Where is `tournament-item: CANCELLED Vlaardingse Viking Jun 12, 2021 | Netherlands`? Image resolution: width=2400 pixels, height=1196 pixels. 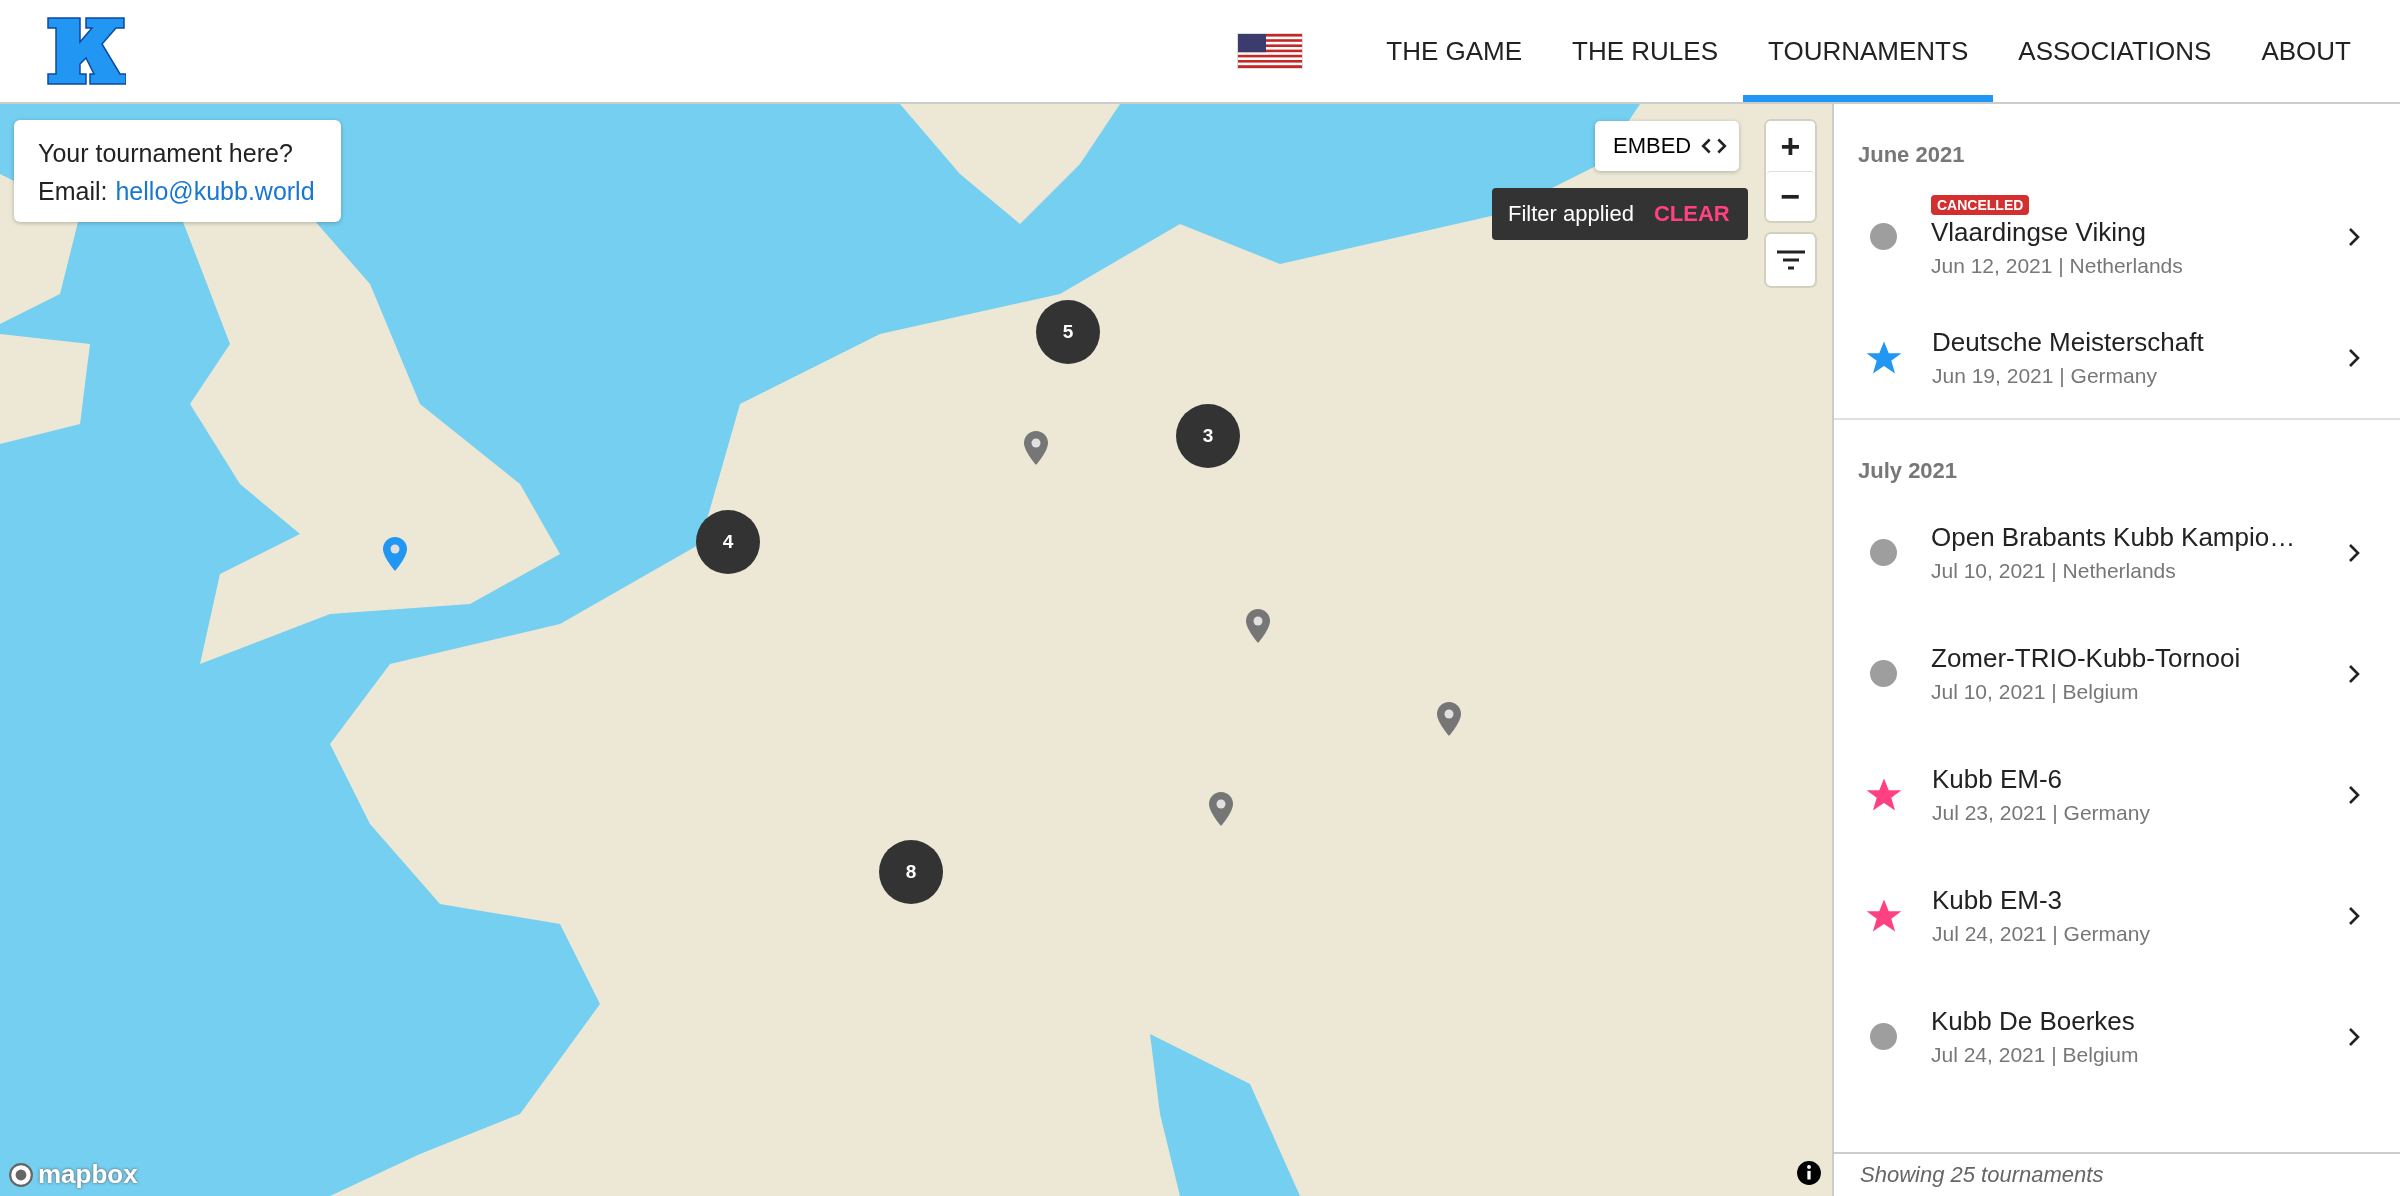 tournament-item: CANCELLED Vlaardingse Viking Jun 12, 2021 | Netherlands is located at coordinates (2117, 236).